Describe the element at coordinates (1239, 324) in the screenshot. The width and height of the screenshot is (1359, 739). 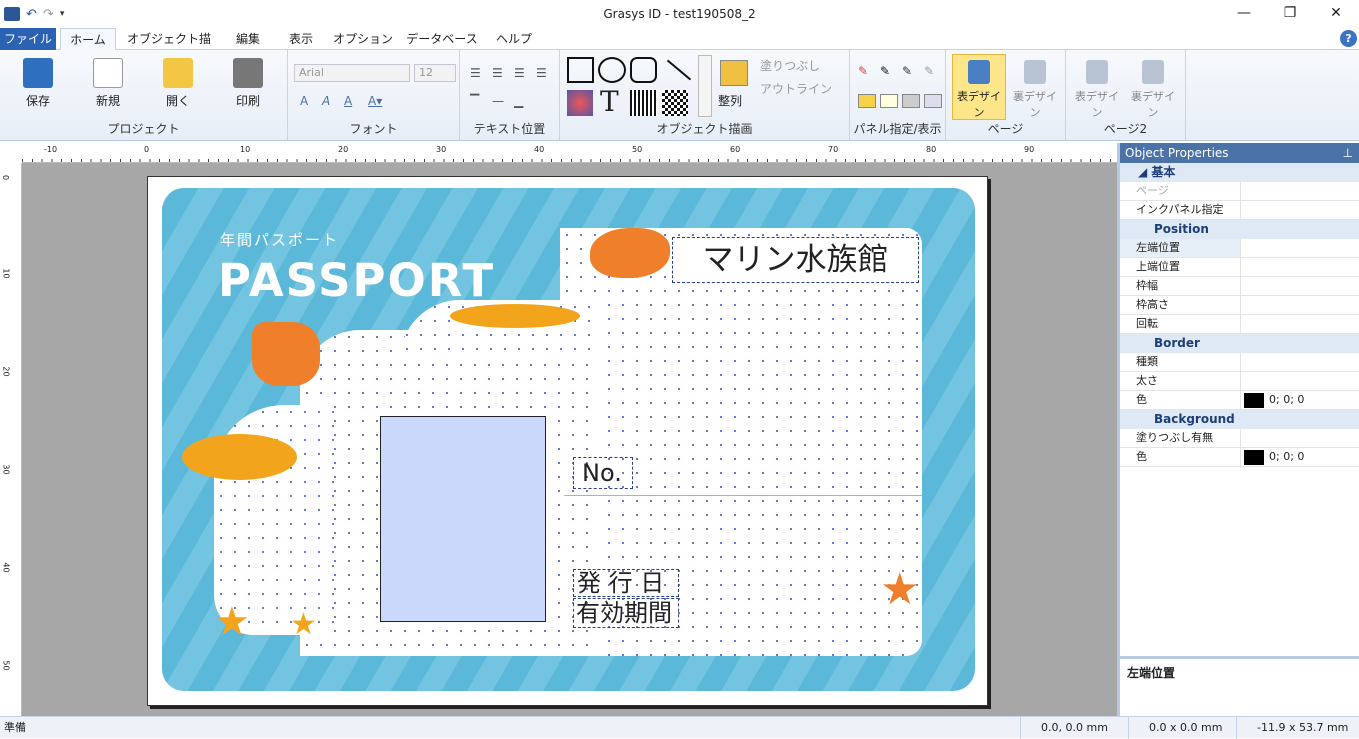
I see `prop-row: 回転` at that location.